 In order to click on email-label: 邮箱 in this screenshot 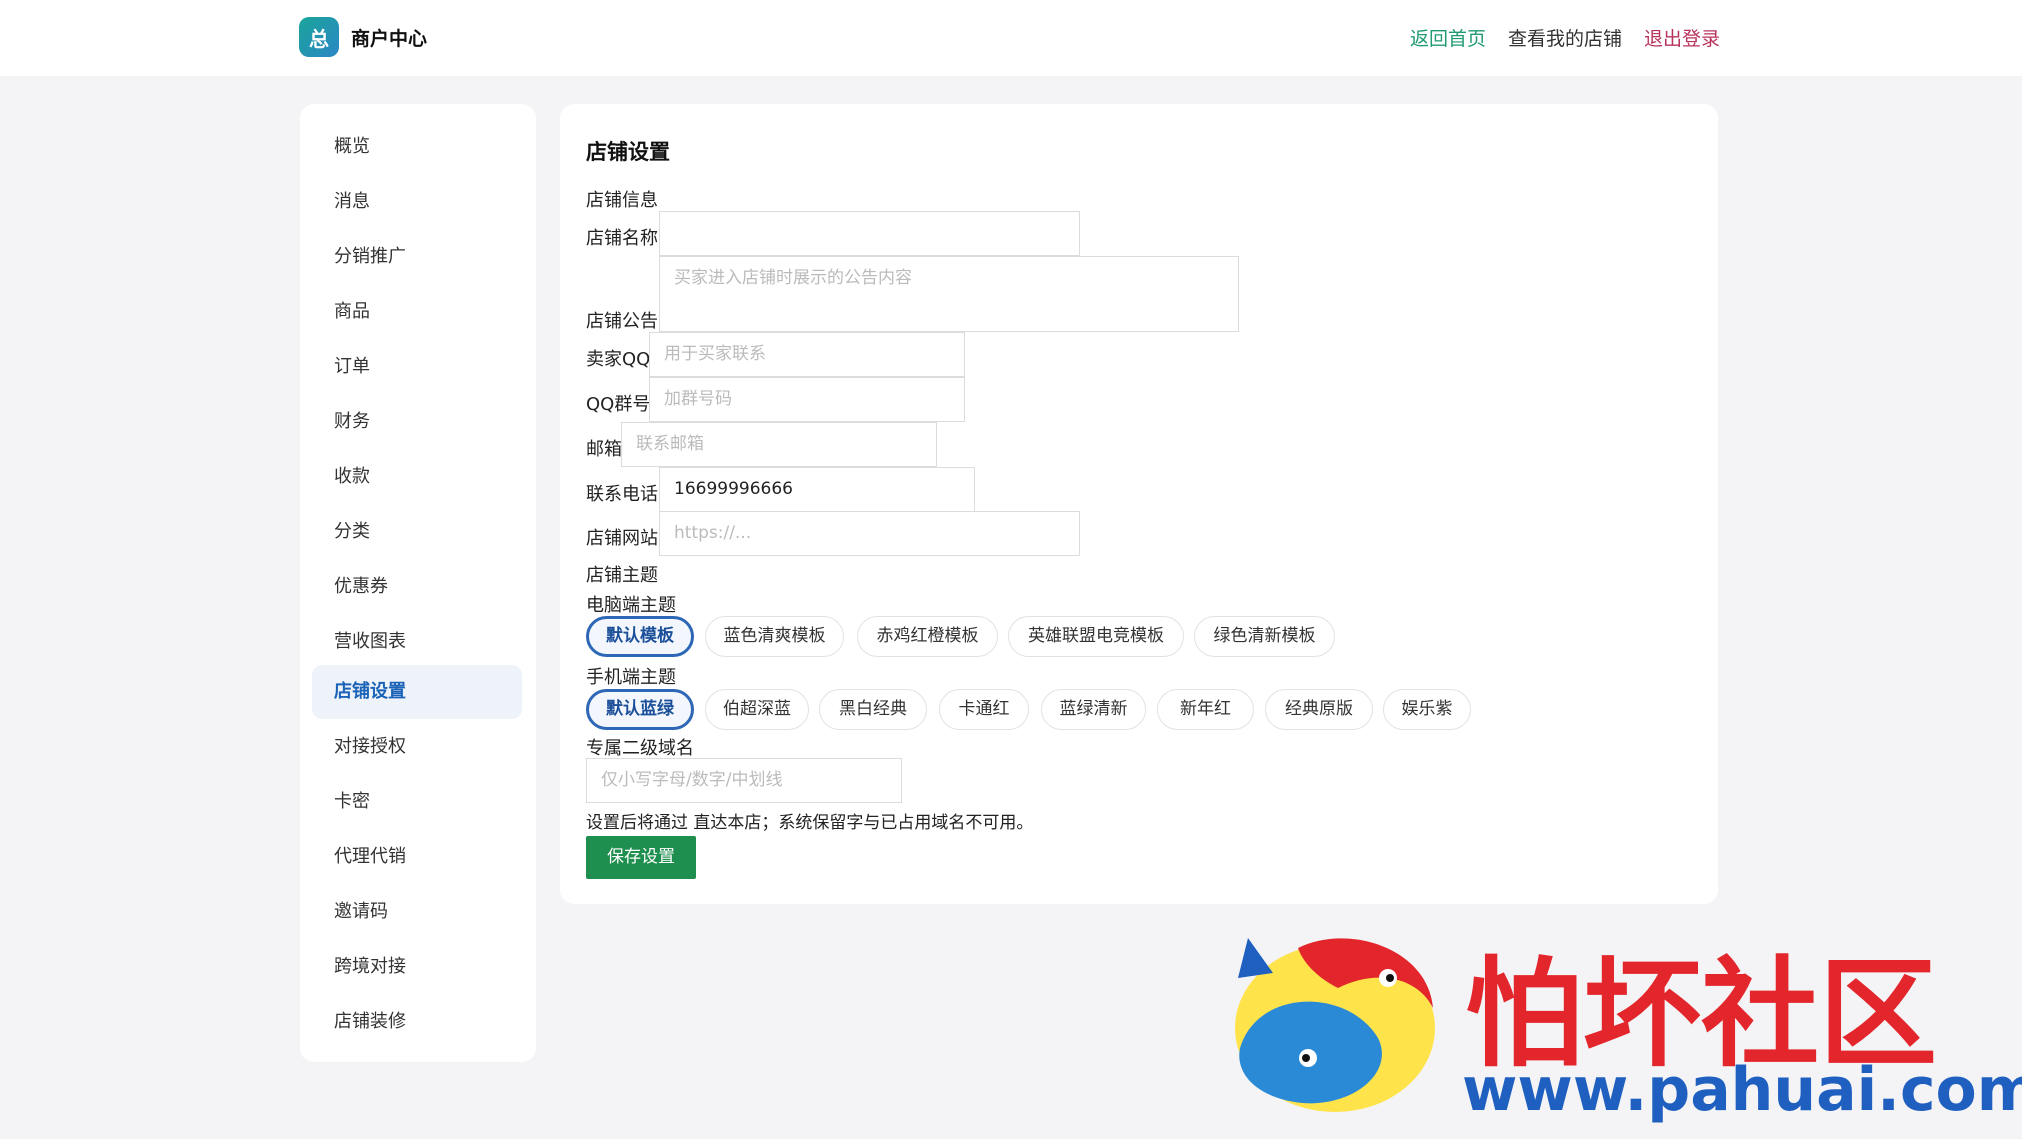, I will do `click(604, 449)`.